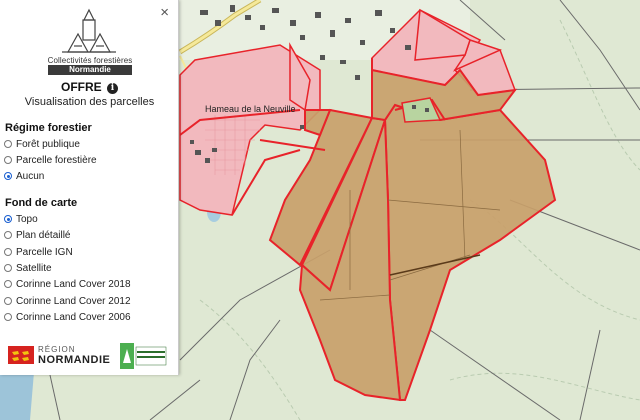 The width and height of the screenshot is (640, 420). I want to click on option-label: Forêt publique, so click(48, 144).